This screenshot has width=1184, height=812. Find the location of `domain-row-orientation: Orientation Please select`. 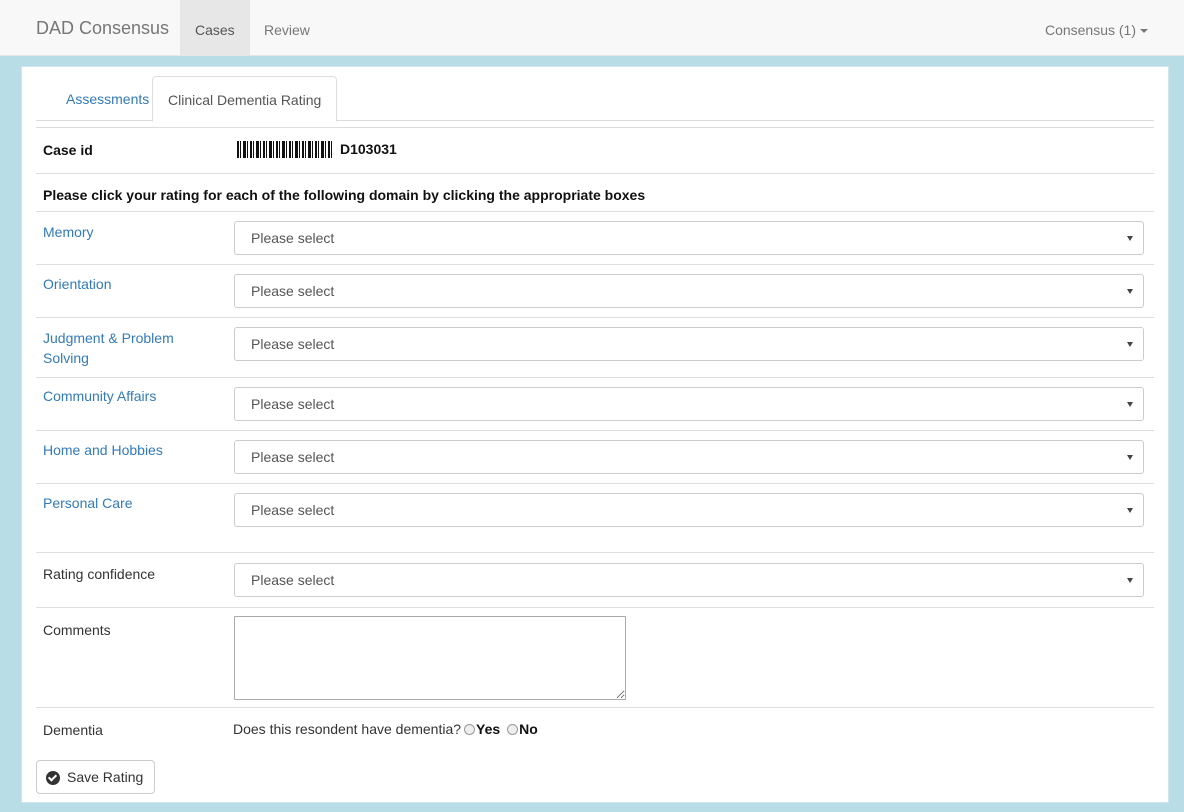

domain-row-orientation: Orientation Please select is located at coordinates (595, 290).